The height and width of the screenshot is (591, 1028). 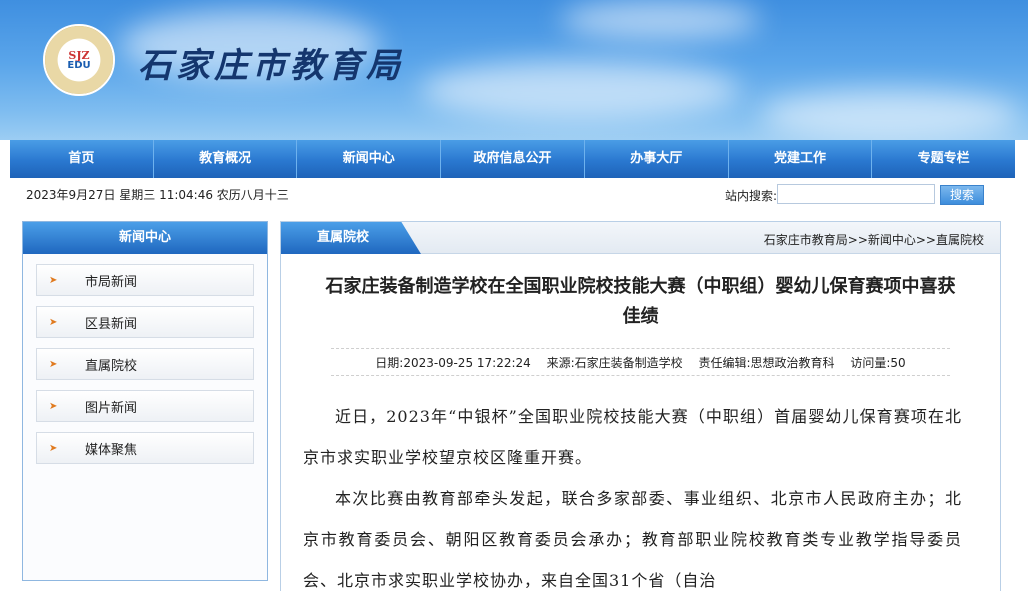 What do you see at coordinates (145, 280) in the screenshot?
I see `sidebar-item-city-news: ➤ 市局新闻` at bounding box center [145, 280].